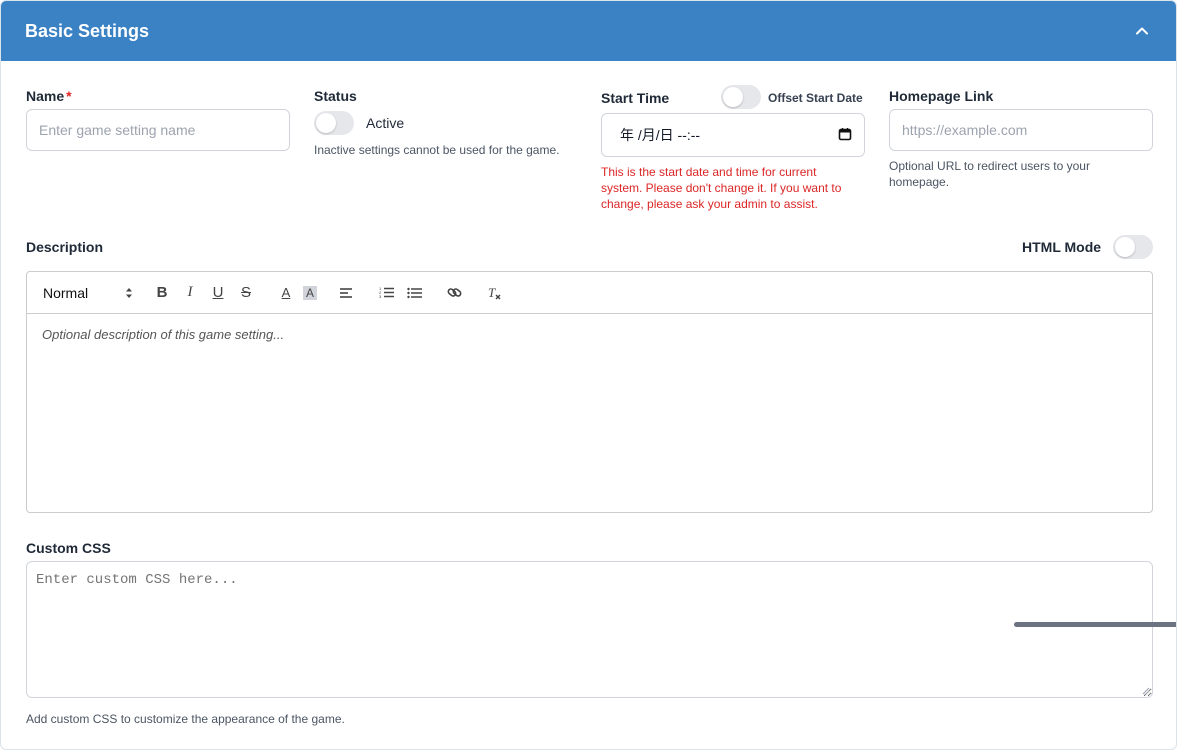  I want to click on align-icon, so click(346, 293).